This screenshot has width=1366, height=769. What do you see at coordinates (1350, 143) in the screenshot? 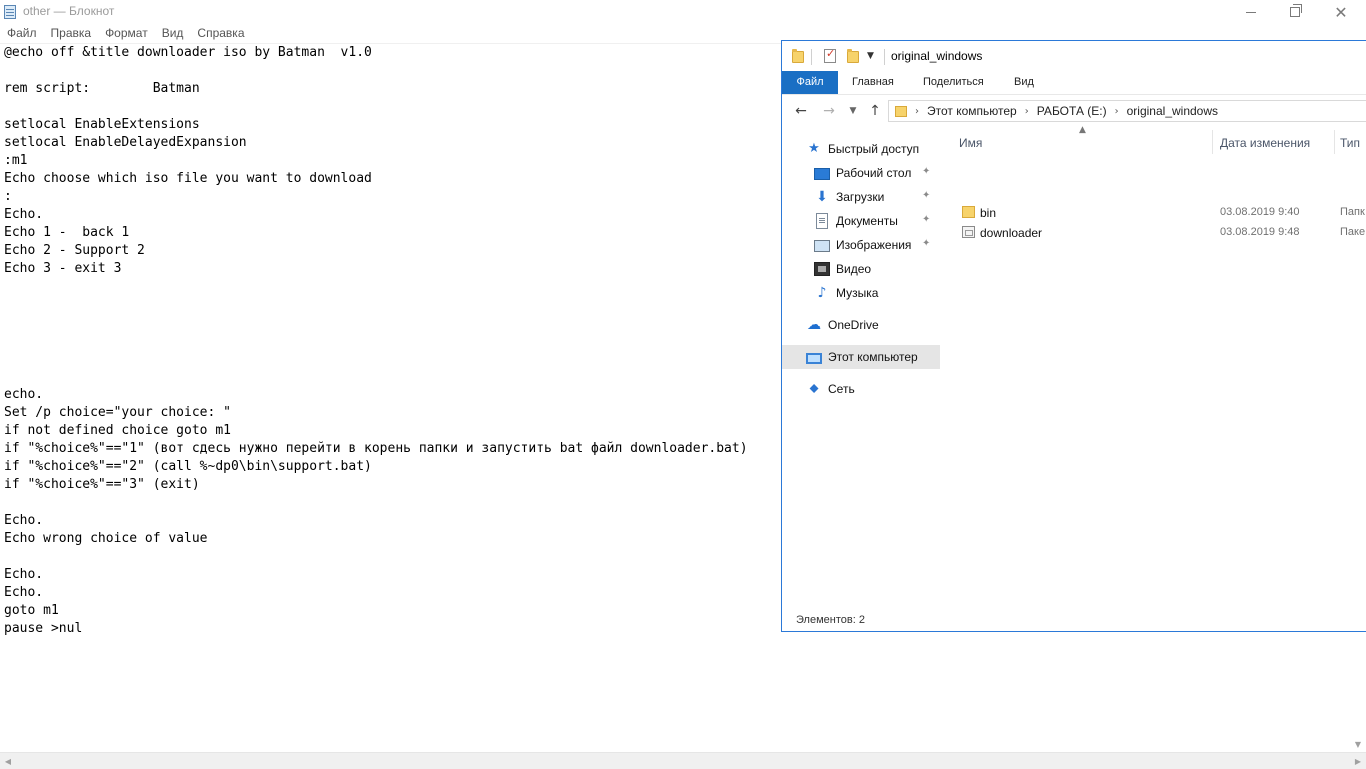
I see `column-header-type: Тип` at bounding box center [1350, 143].